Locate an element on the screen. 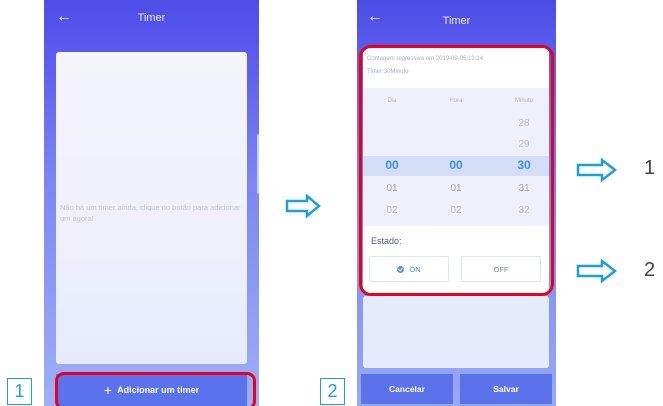  scroll-indicator is located at coordinates (258, 164).